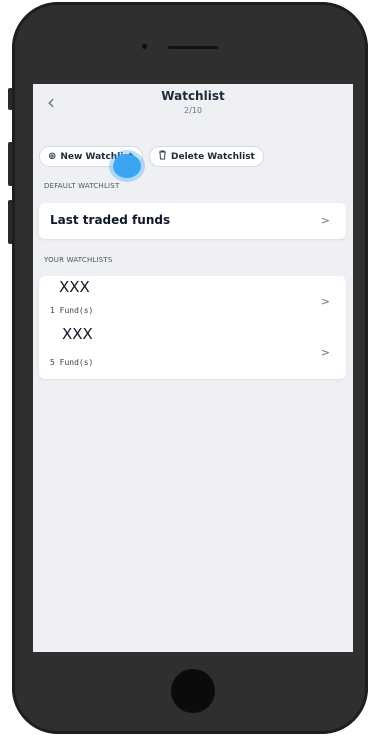 The width and height of the screenshot is (368, 736). I want to click on header: ‹ Watchlist 2/10, so click(193, 108).